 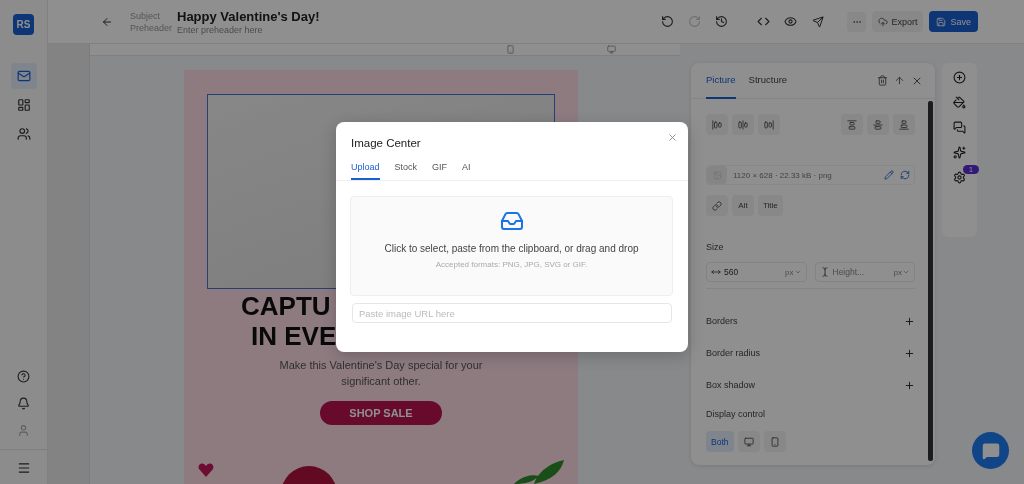 I want to click on image-info-text: 1120 × 628 · 22.33 kB · png, so click(x=783, y=175).